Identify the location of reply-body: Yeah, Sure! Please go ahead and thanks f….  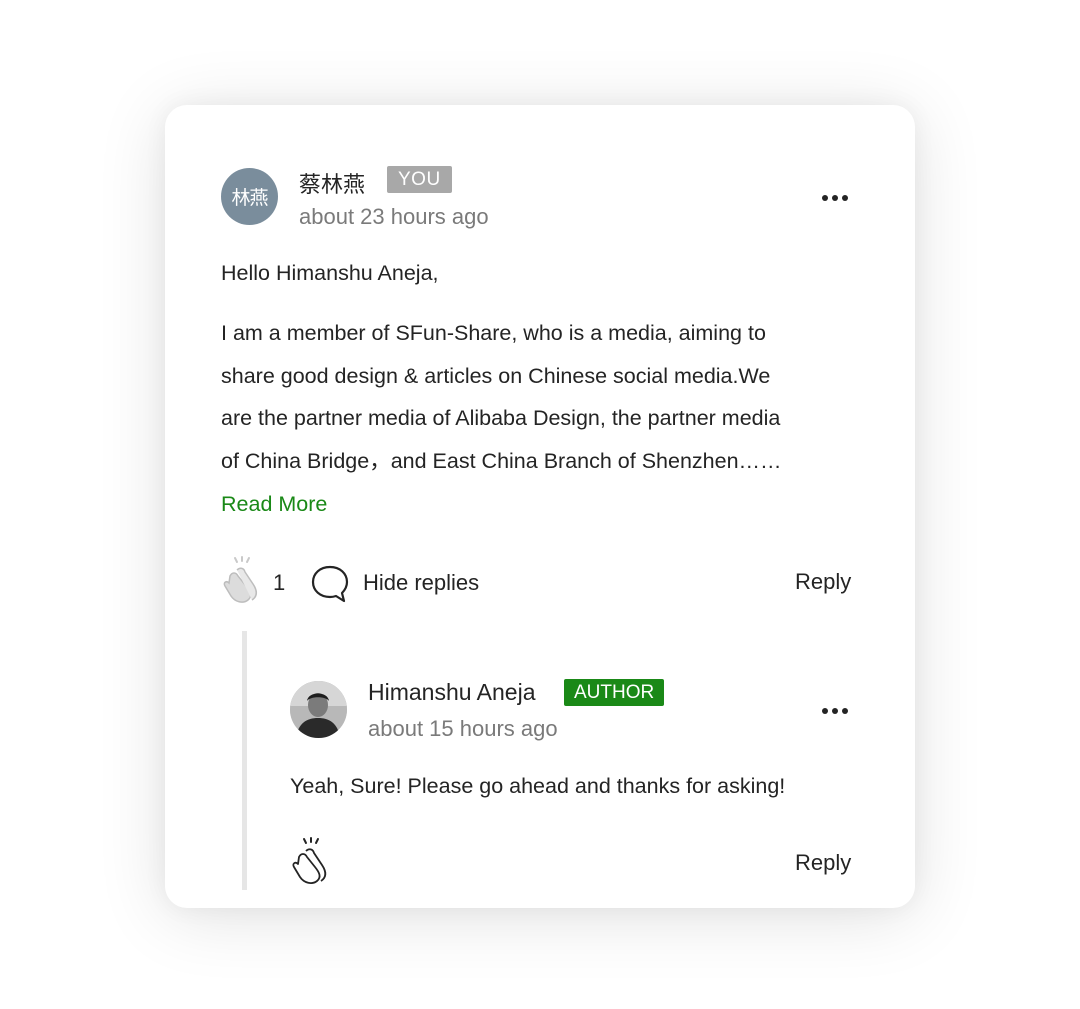
(538, 786).